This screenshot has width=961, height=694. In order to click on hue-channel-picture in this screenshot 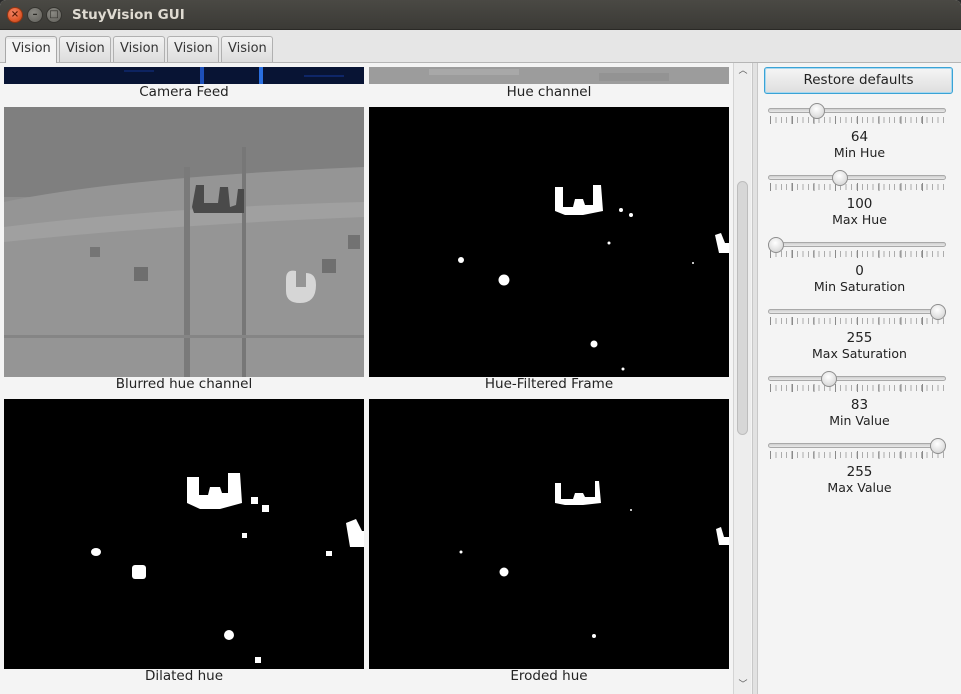, I will do `click(549, 75)`.